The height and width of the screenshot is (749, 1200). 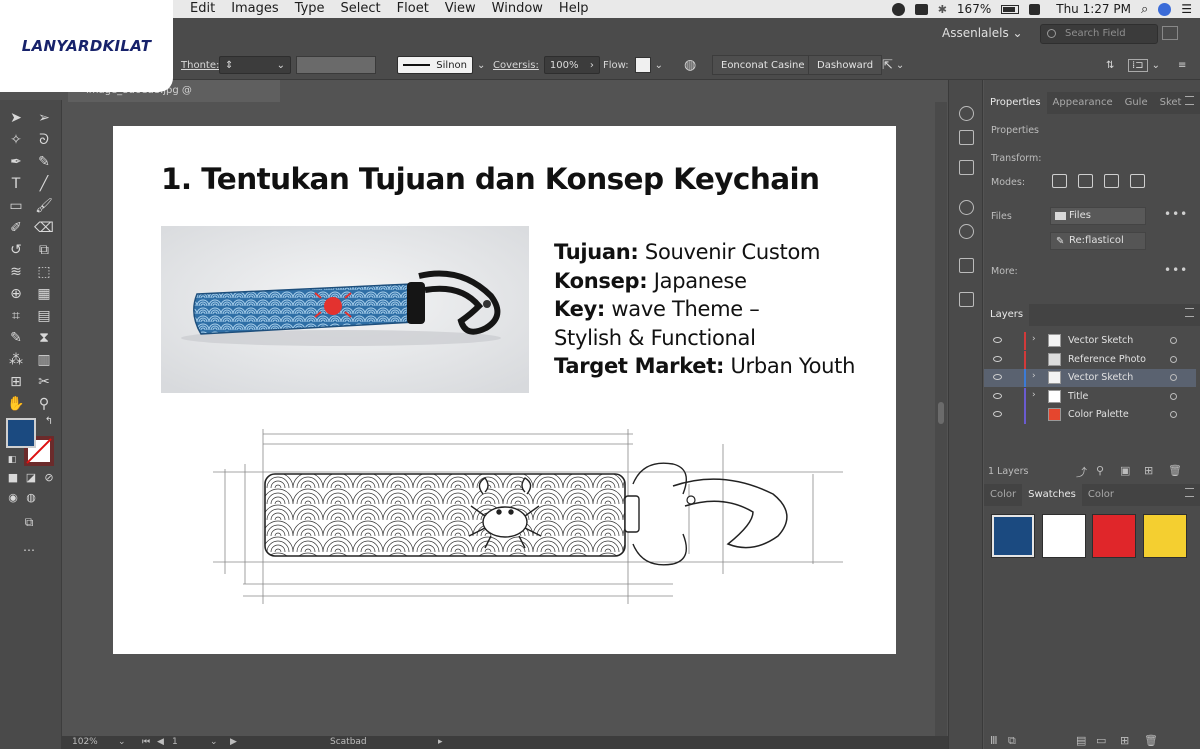 What do you see at coordinates (345, 309) in the screenshot?
I see `reference-photo` at bounding box center [345, 309].